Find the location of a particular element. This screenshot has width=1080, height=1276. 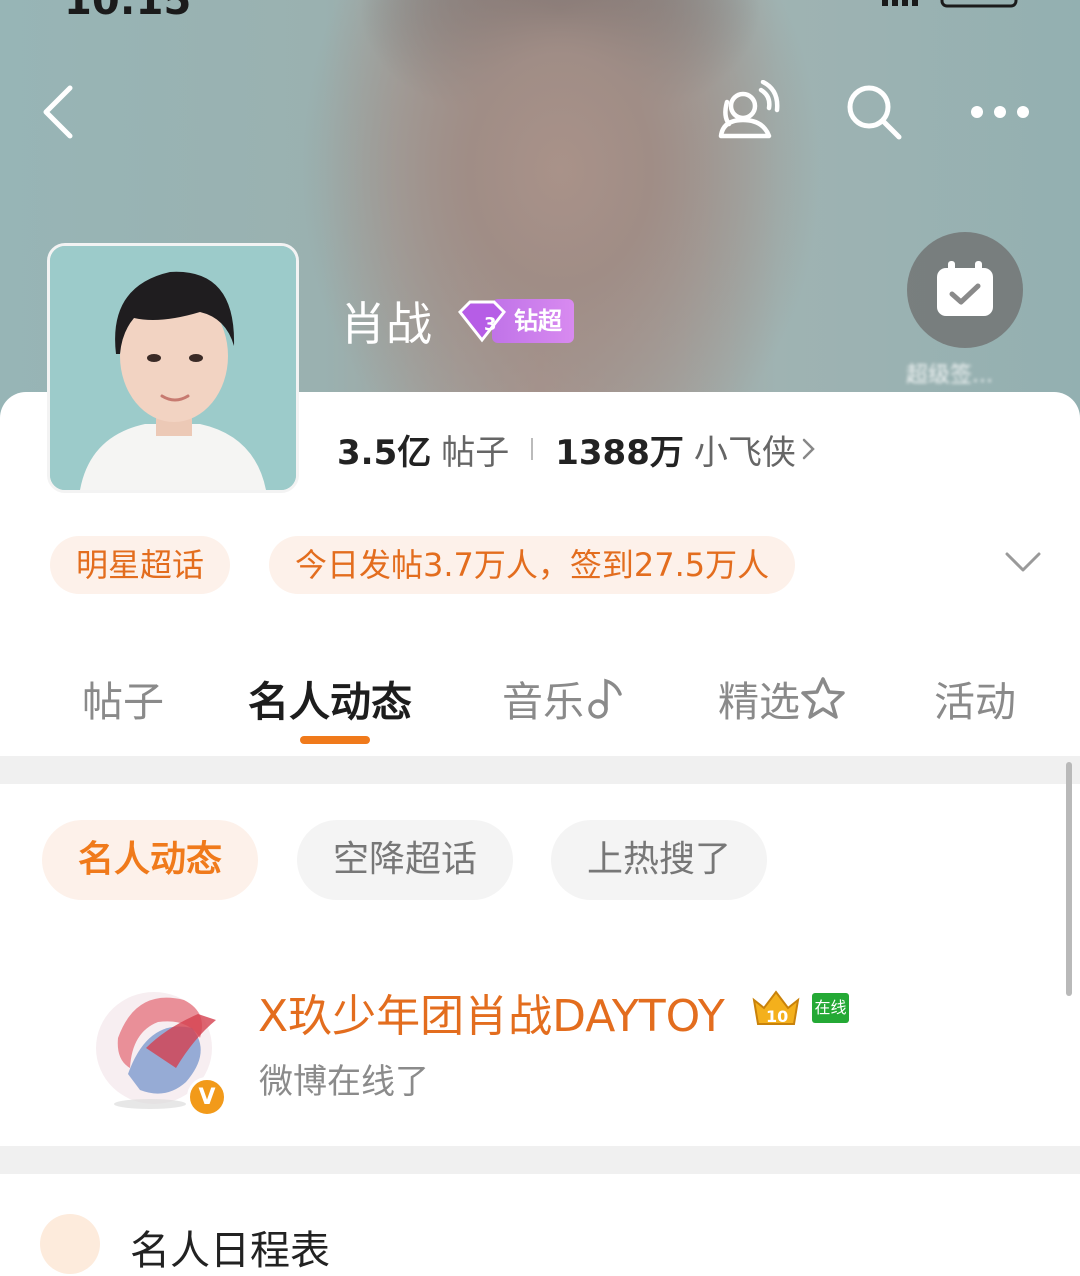

chevron-down-icon is located at coordinates (1023, 561).